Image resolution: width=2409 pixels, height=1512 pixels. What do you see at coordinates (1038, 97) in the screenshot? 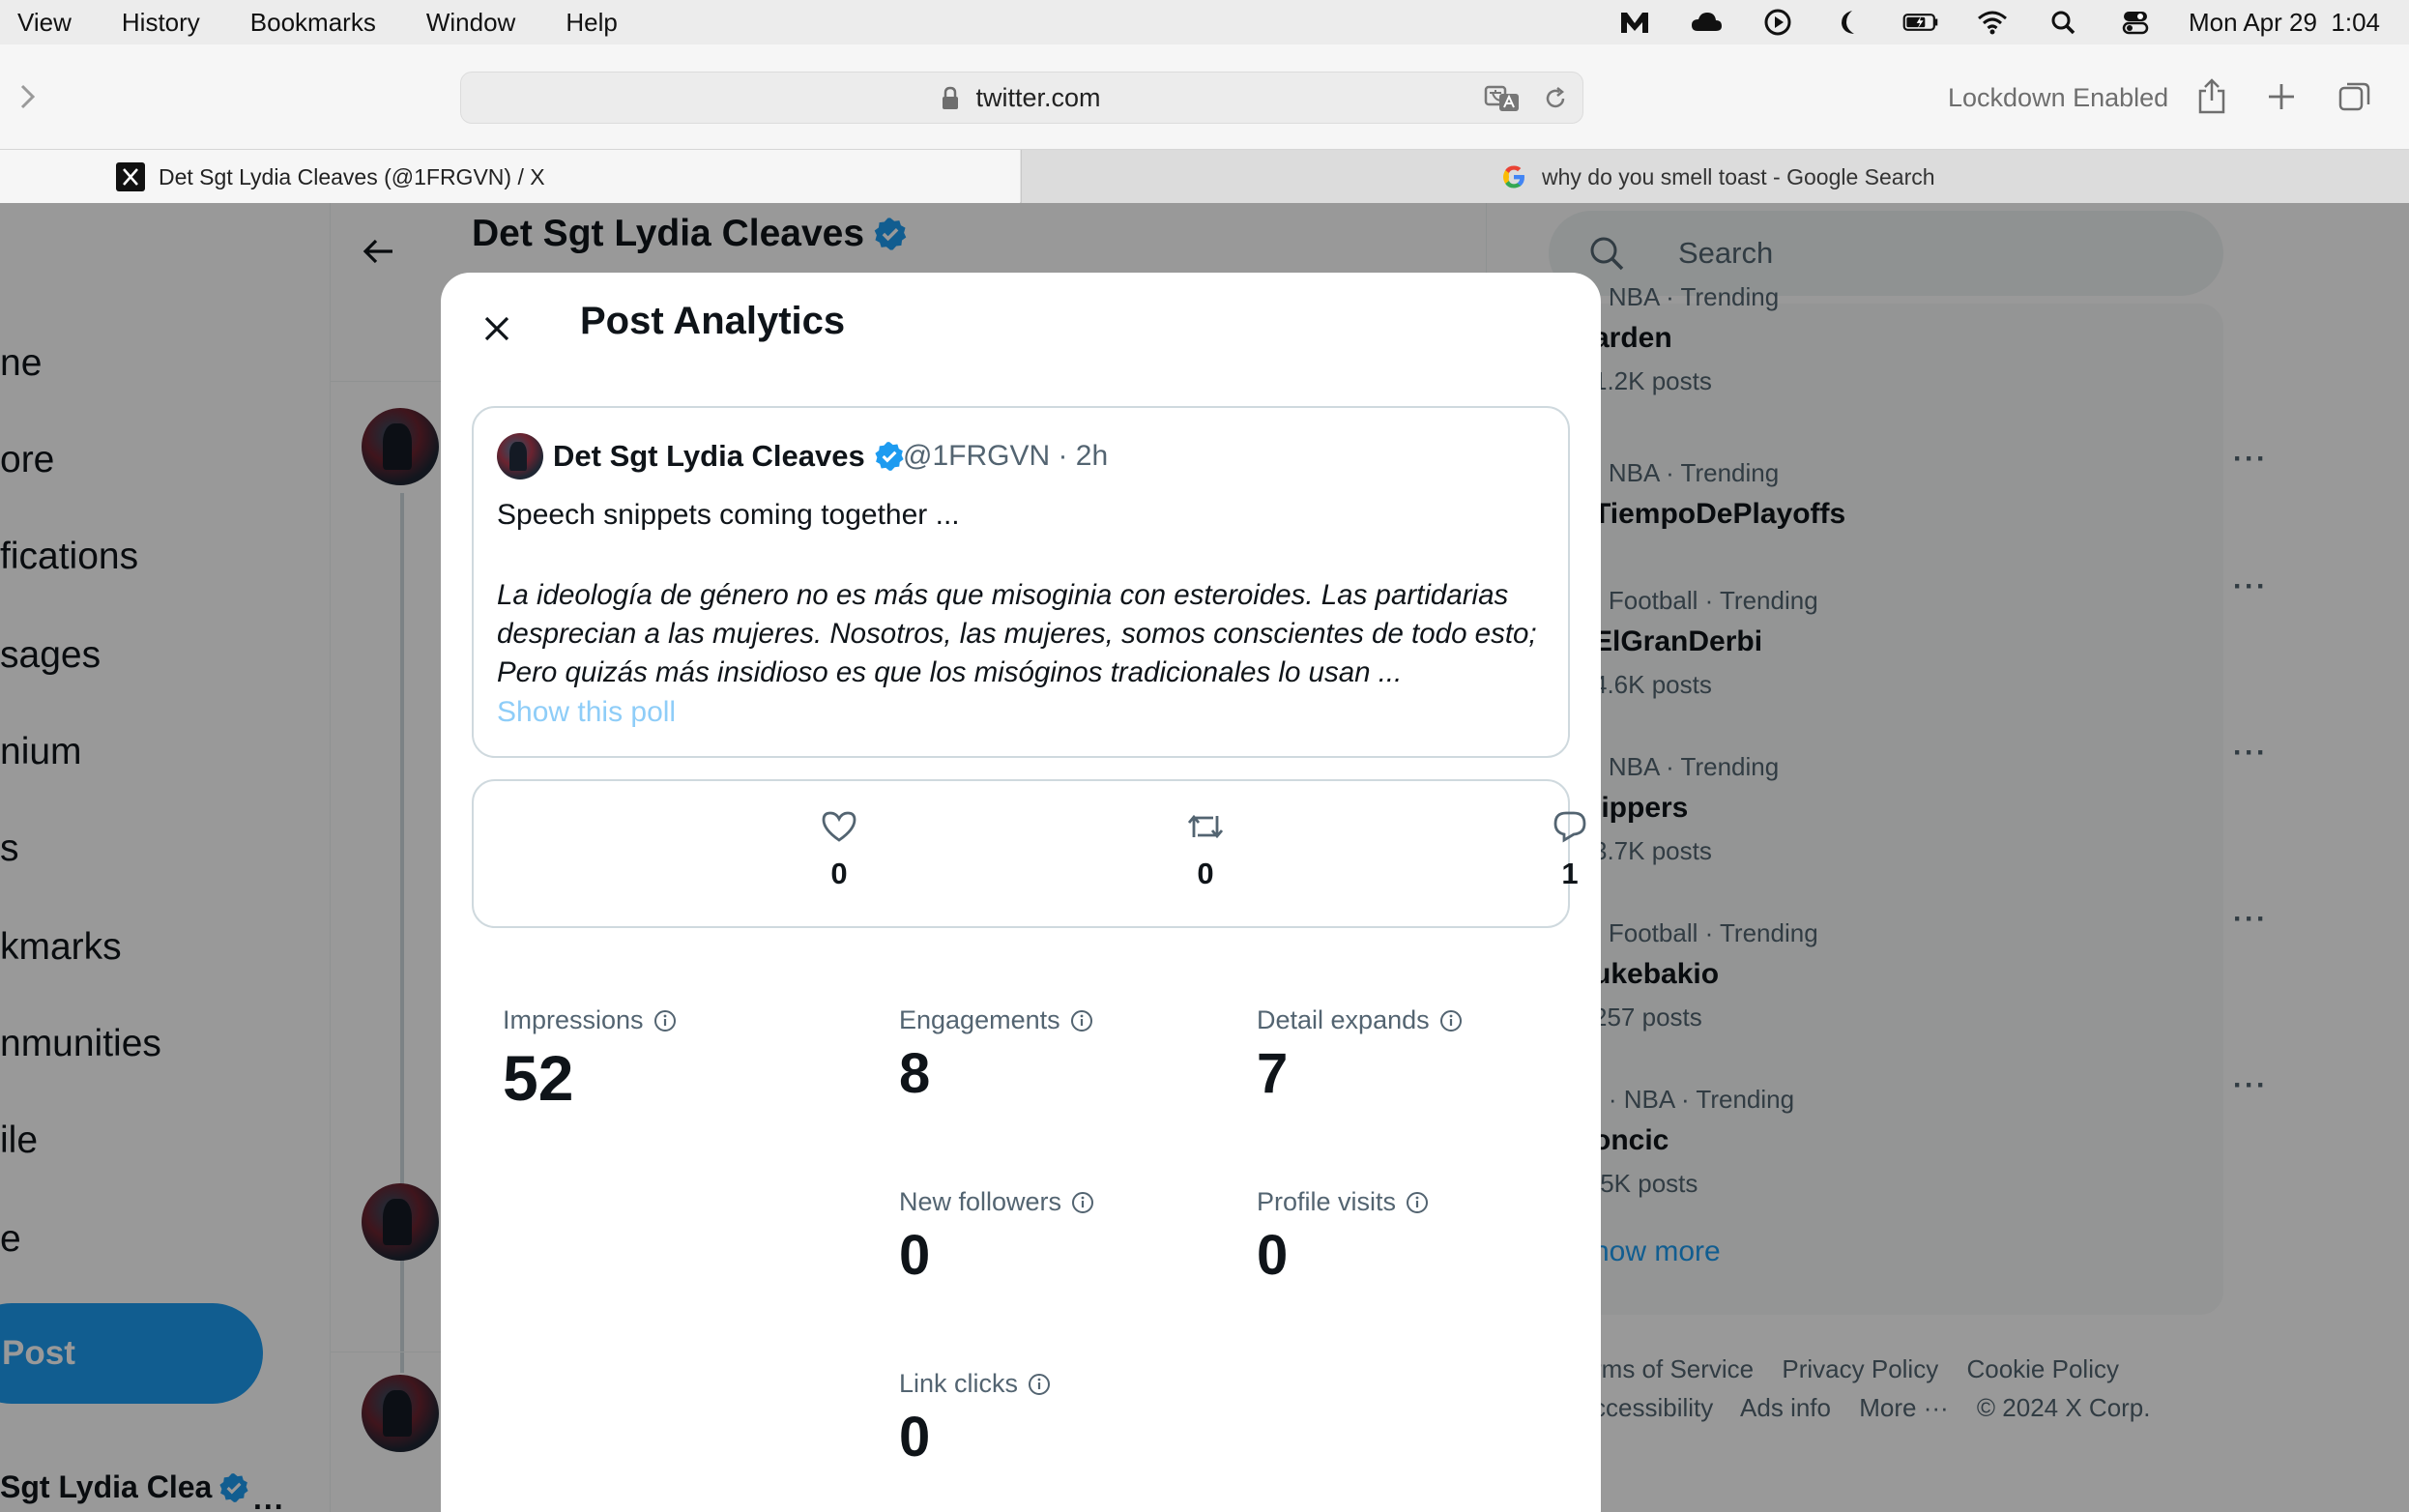
I see `url-text: twitter.com` at bounding box center [1038, 97].